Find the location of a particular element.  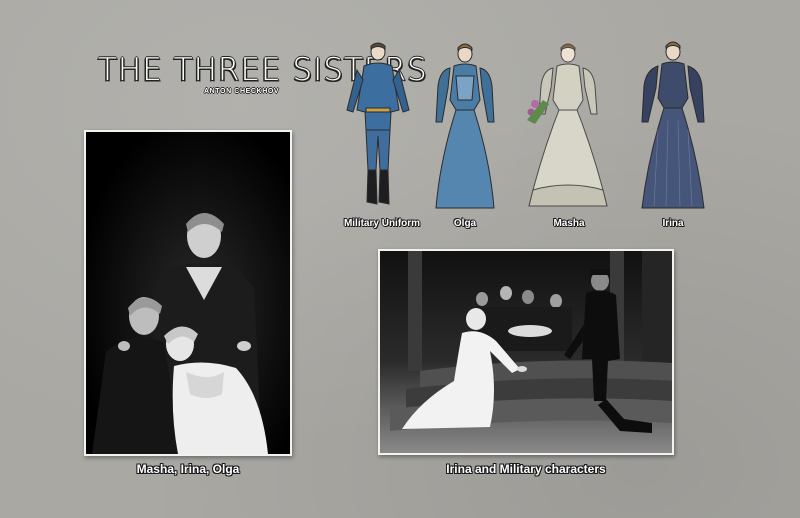

play-author: ANTON CHECKHOV is located at coordinates (242, 91).